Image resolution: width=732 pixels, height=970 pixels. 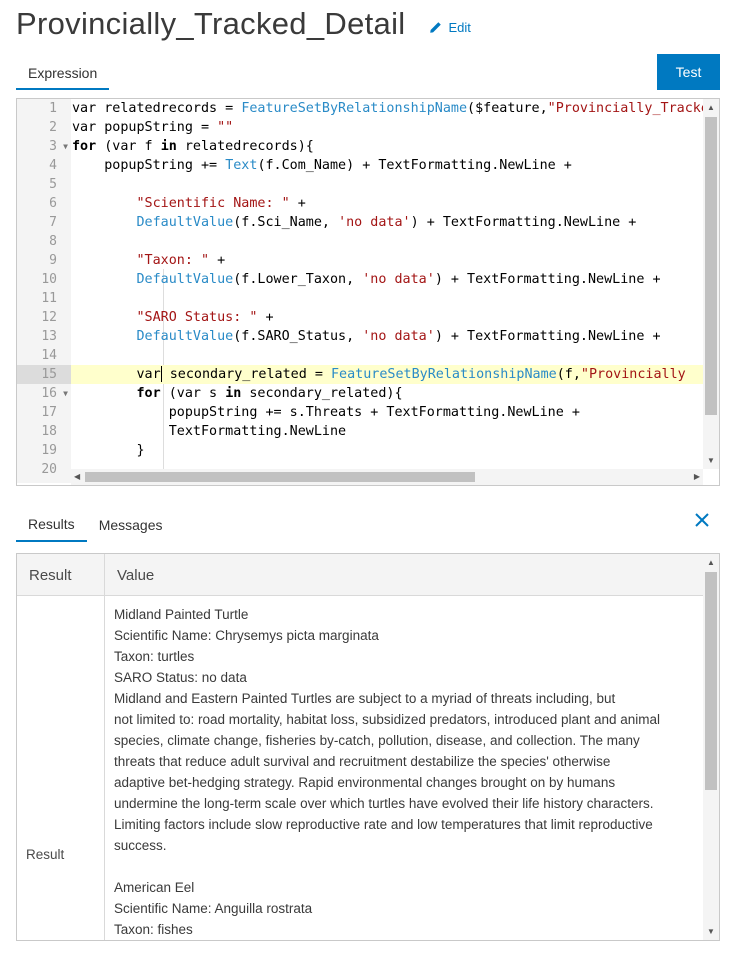 What do you see at coordinates (161, 374) in the screenshot?
I see `text-cursor` at bounding box center [161, 374].